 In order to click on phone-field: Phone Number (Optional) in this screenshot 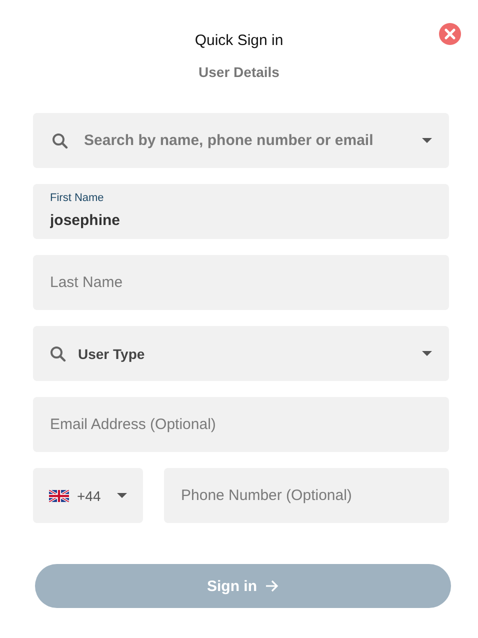, I will do `click(306, 495)`.